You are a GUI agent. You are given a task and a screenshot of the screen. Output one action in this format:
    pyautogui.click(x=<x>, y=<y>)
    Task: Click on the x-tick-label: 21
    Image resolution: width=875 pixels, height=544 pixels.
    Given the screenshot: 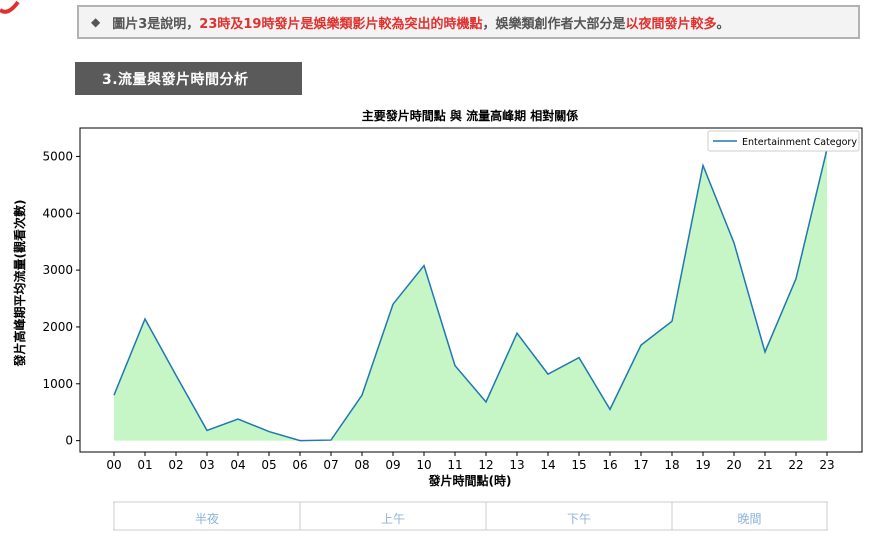 What is the action you would take?
    pyautogui.click(x=764, y=465)
    